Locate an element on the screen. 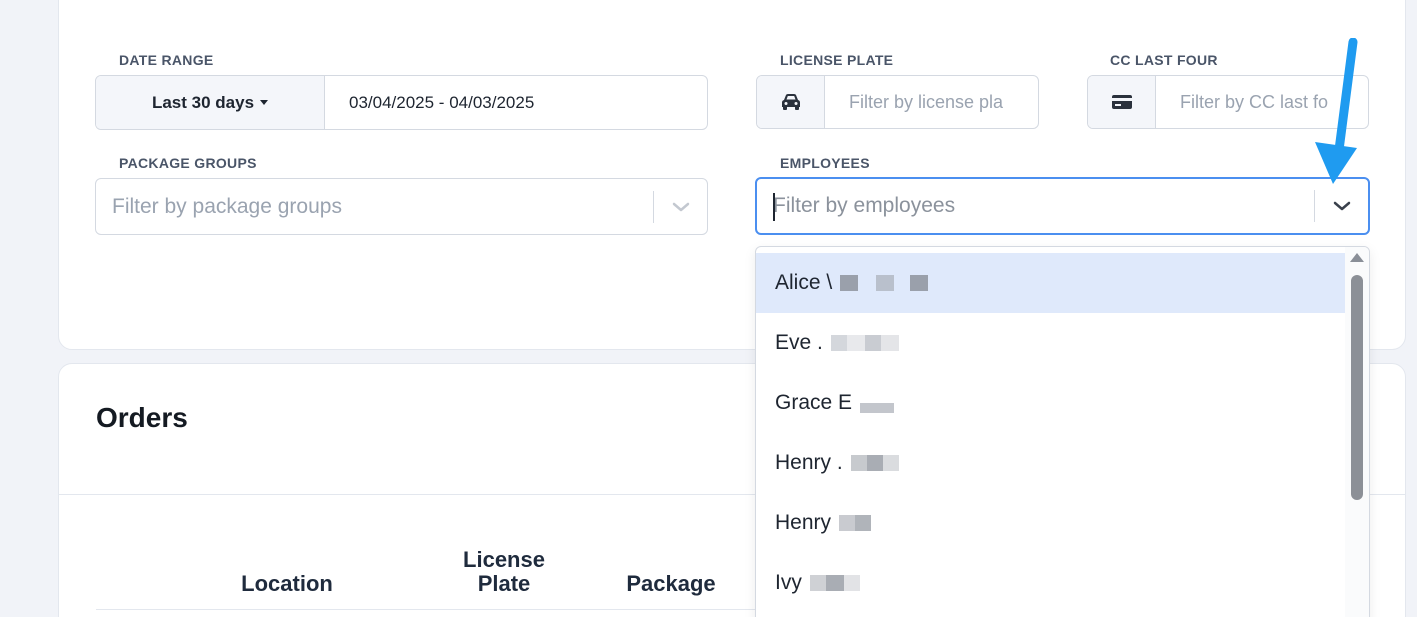 Image resolution: width=1417 pixels, height=617 pixels. date-range-input: 03/04/2025 - 04/03/2025 is located at coordinates (429, 103).